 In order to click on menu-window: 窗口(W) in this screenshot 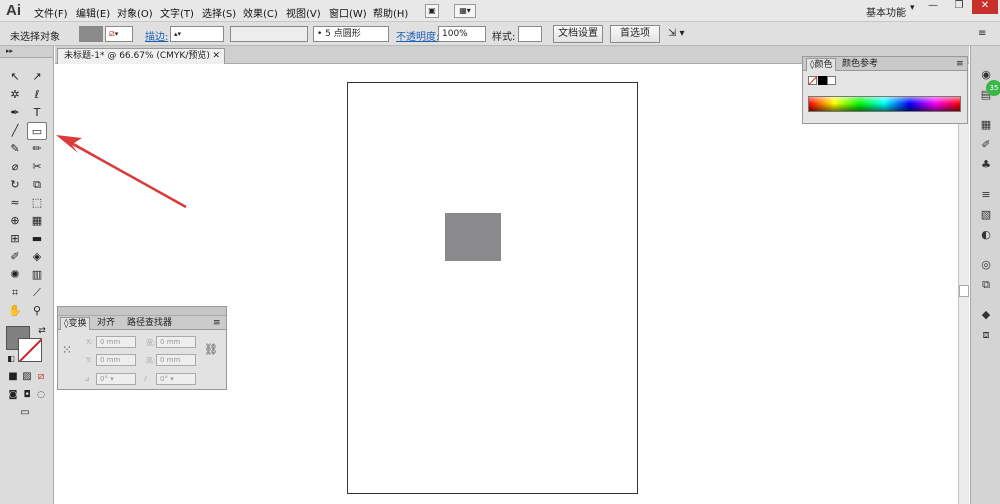, I will do `click(348, 12)`.